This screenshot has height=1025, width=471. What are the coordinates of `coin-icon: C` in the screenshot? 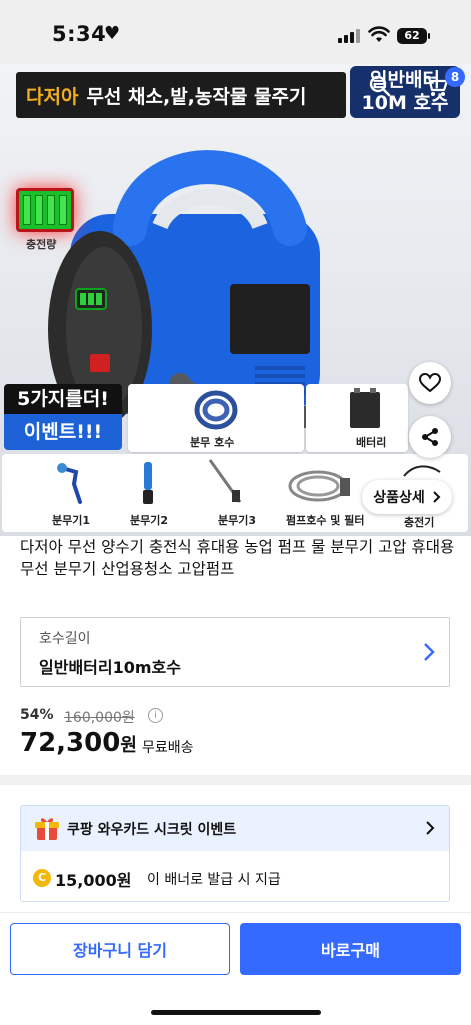 It's located at (42, 878).